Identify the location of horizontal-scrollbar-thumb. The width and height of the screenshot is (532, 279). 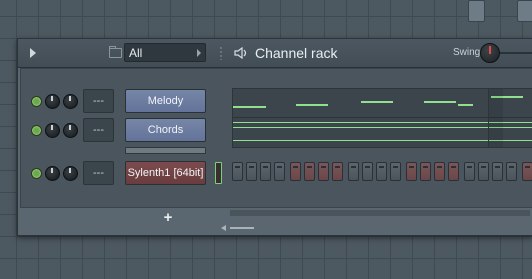
(242, 228).